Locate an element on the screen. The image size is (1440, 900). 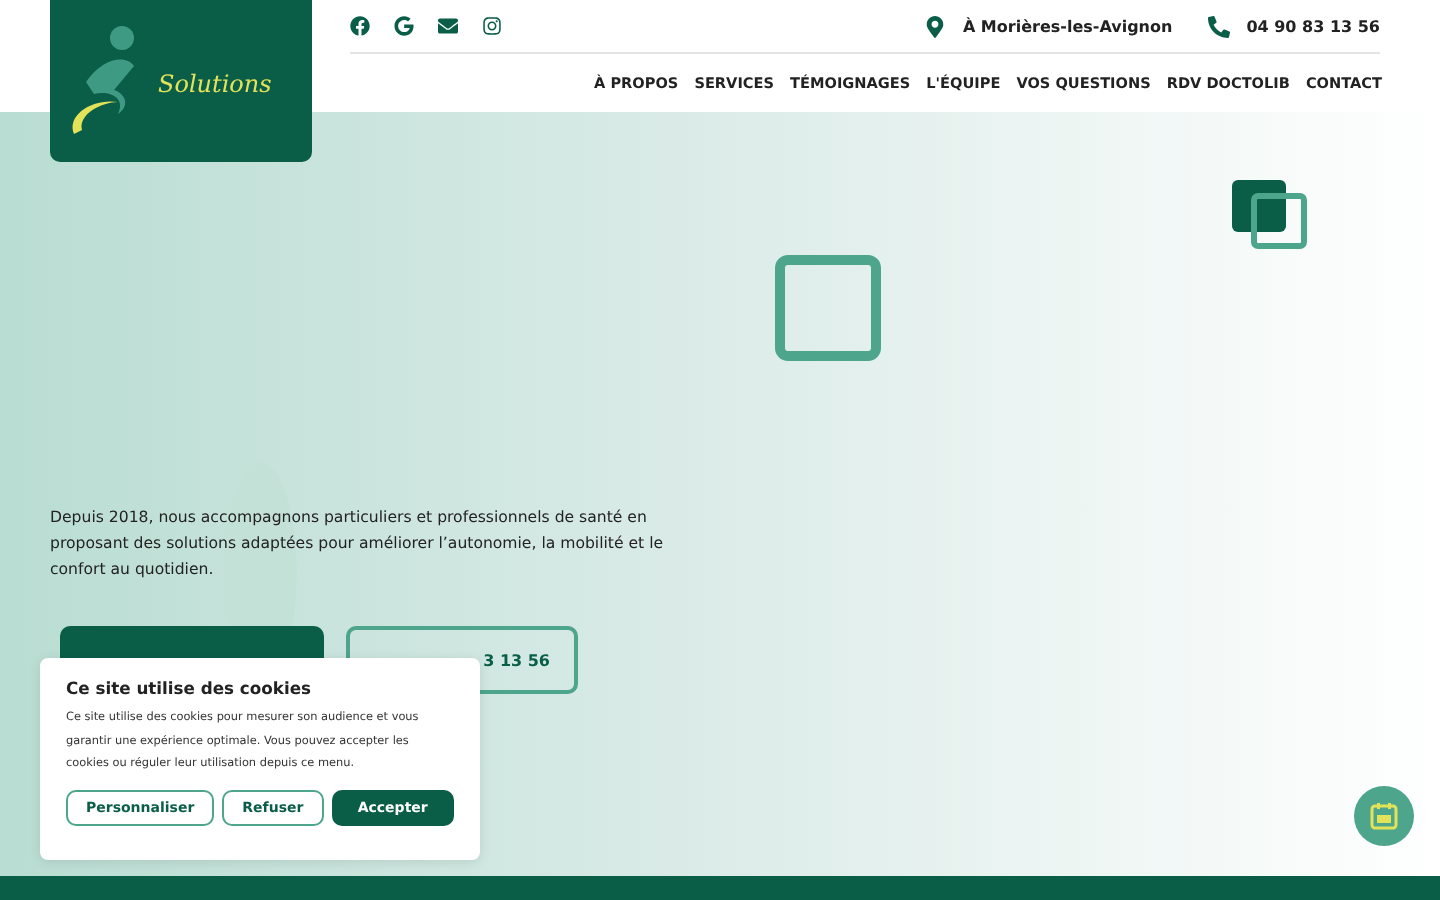
logo-text: Solutions is located at coordinates (215, 83).